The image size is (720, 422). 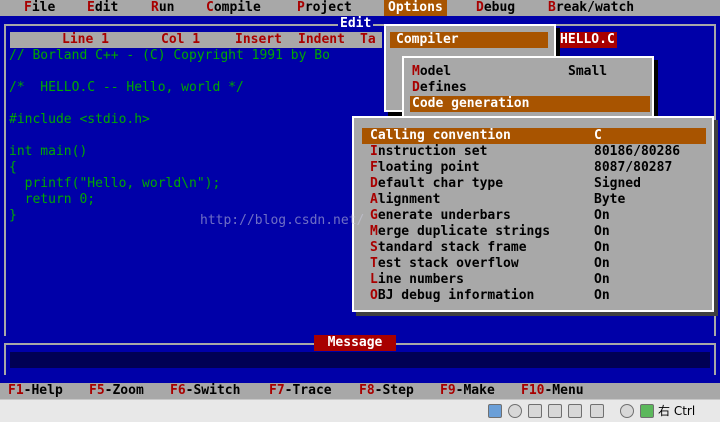 What do you see at coordinates (534, 248) in the screenshot?
I see `option-standard-stack-frame: Standard stack frame On` at bounding box center [534, 248].